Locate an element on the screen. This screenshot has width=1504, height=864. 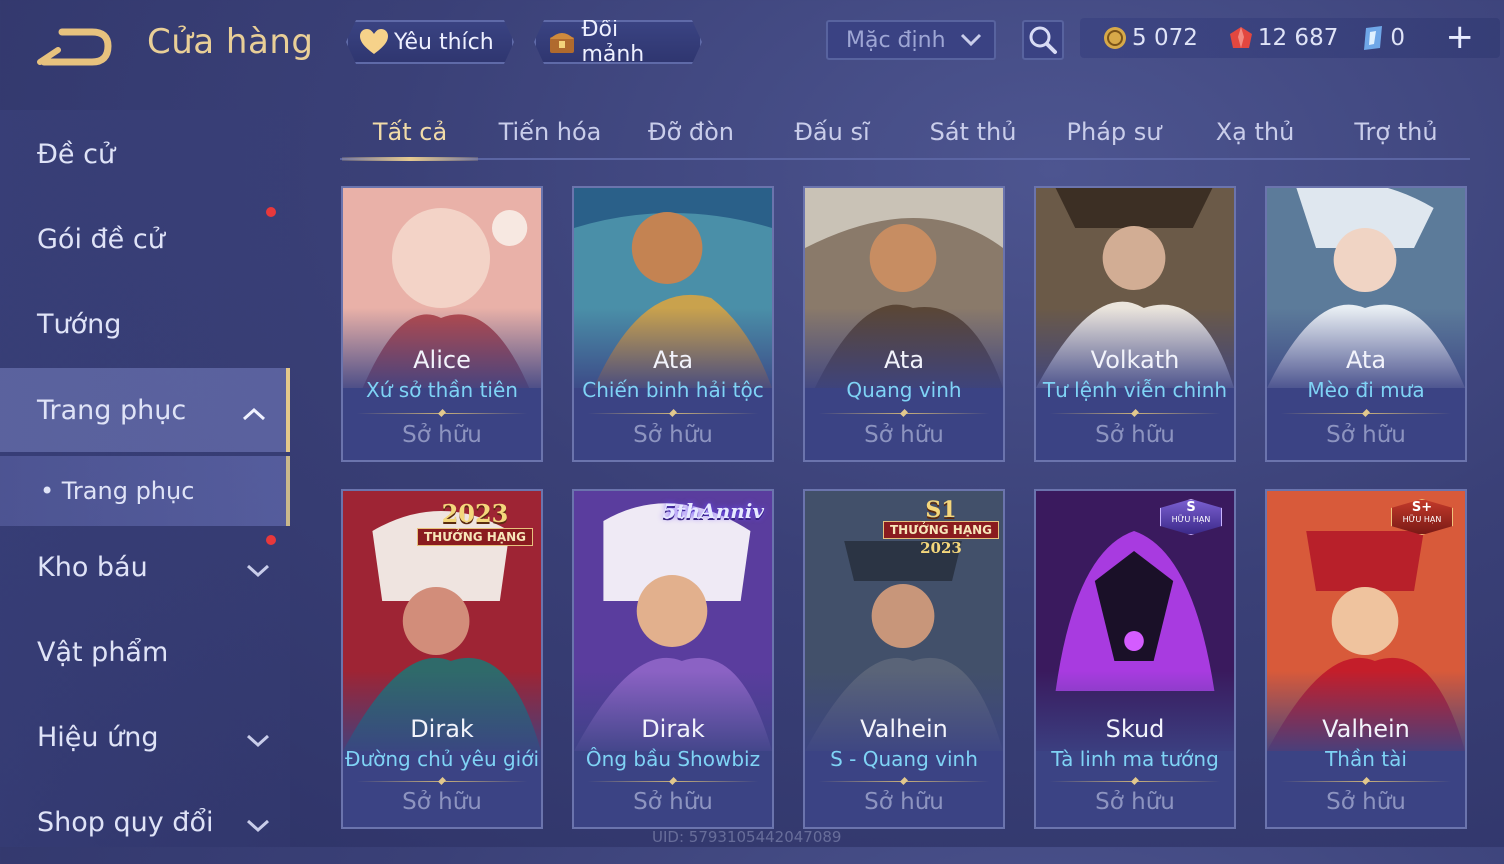
hero-name: Volkath is located at coordinates (1135, 360).